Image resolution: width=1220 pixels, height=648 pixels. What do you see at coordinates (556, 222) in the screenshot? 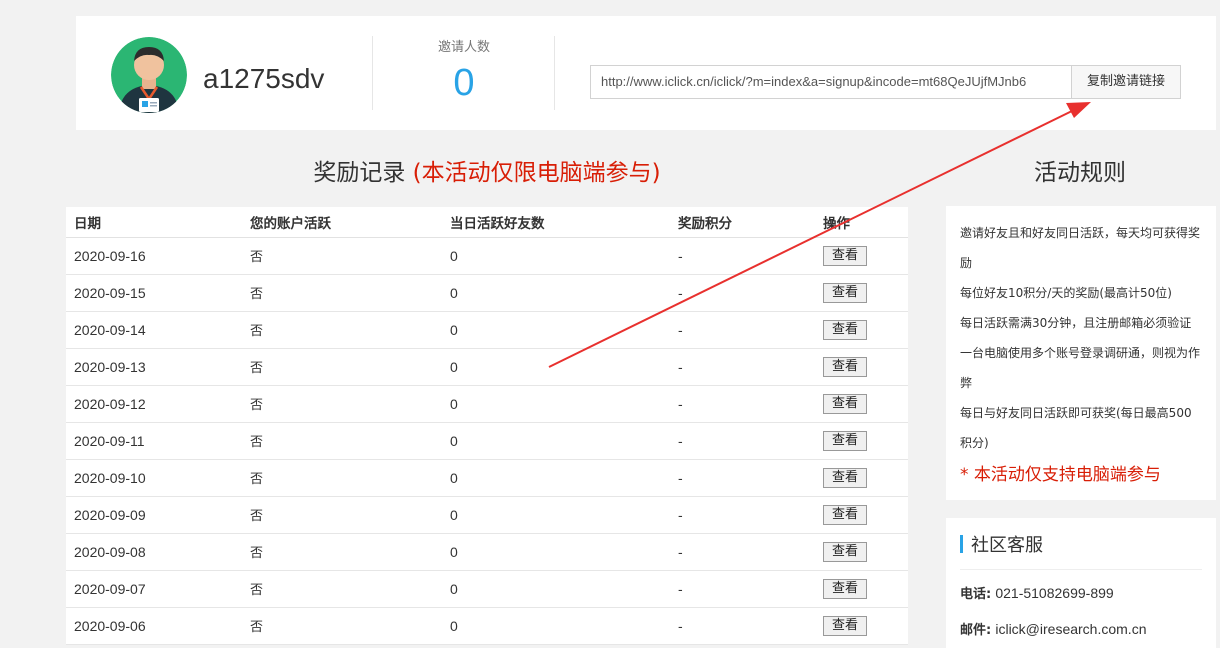
I see `column-header-active-friends: 当日活跃好友数` at bounding box center [556, 222].